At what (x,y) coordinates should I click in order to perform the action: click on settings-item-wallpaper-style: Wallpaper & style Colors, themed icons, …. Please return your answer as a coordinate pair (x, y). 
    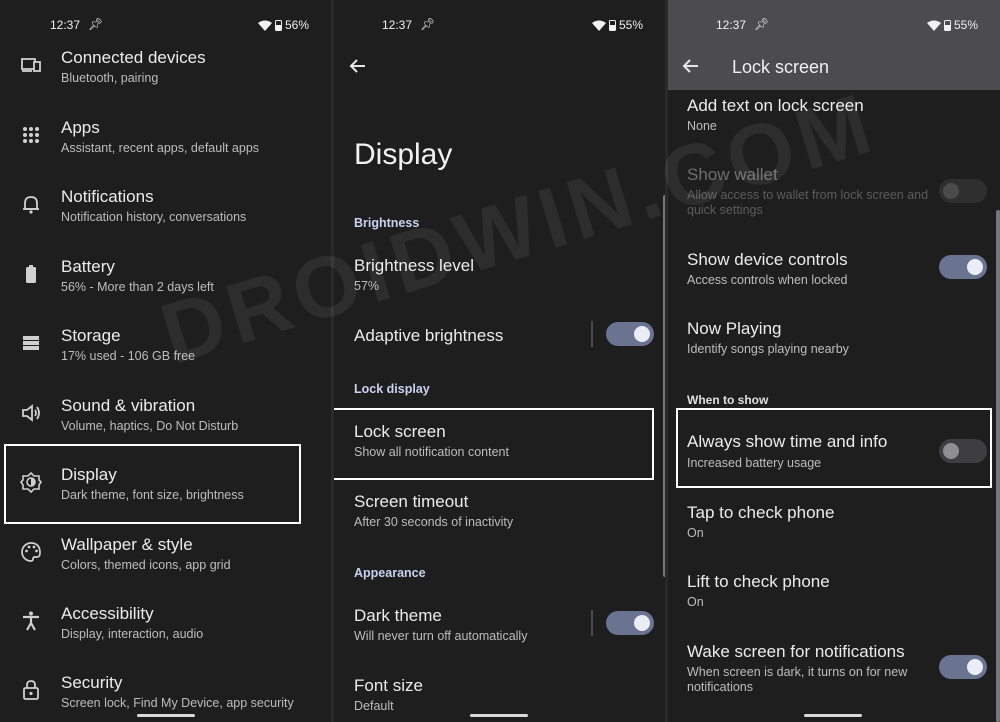
    Looking at the image, I should click on (165, 560).